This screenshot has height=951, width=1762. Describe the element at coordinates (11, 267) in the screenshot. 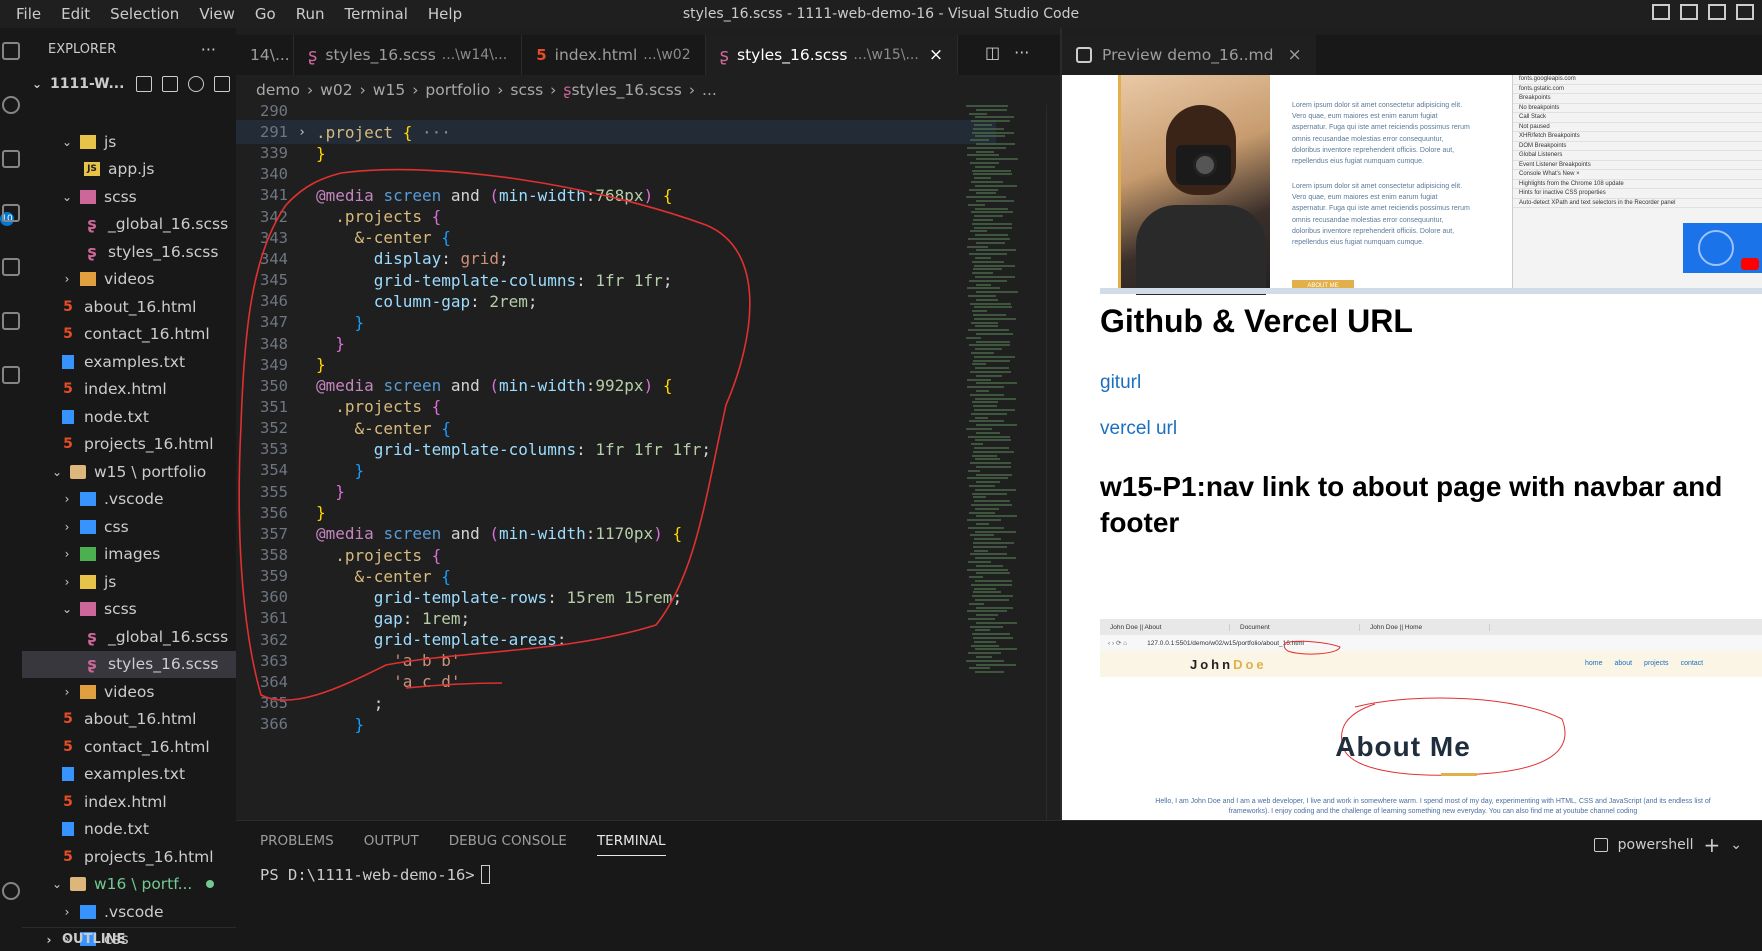

I see `remote-explorer-icon` at that location.